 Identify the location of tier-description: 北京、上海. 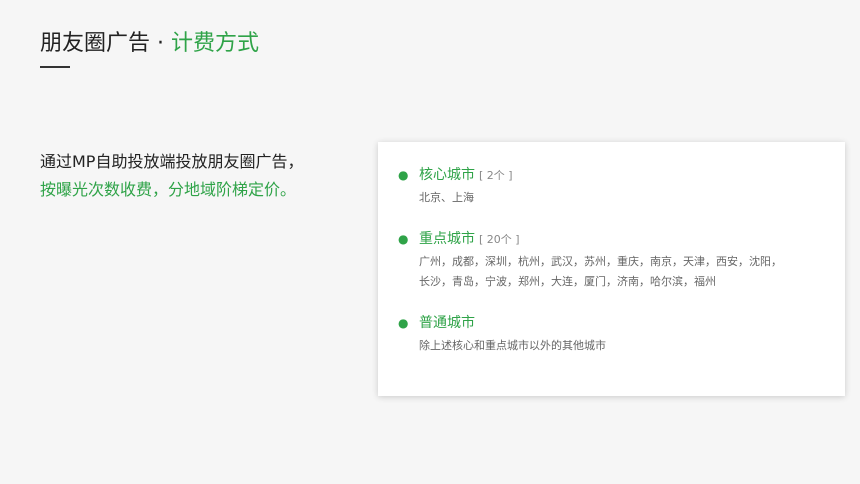
(446, 198).